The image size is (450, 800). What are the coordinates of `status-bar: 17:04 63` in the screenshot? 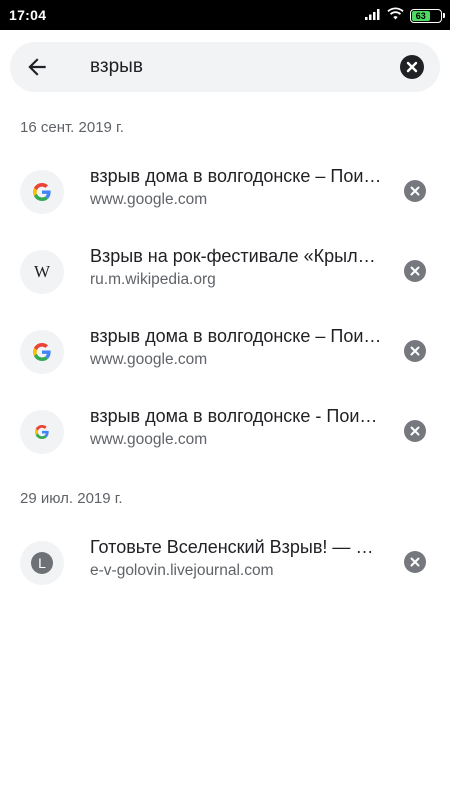 It's located at (225, 15).